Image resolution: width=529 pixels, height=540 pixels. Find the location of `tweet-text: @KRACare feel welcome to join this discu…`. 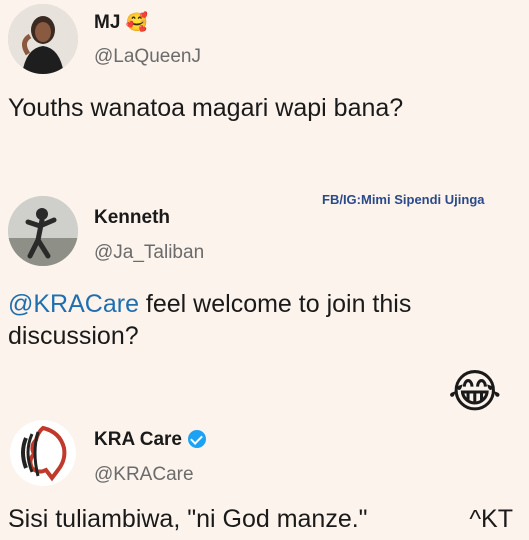

tweet-text: @KRACare feel welcome to join this discu… is located at coordinates (265, 320).